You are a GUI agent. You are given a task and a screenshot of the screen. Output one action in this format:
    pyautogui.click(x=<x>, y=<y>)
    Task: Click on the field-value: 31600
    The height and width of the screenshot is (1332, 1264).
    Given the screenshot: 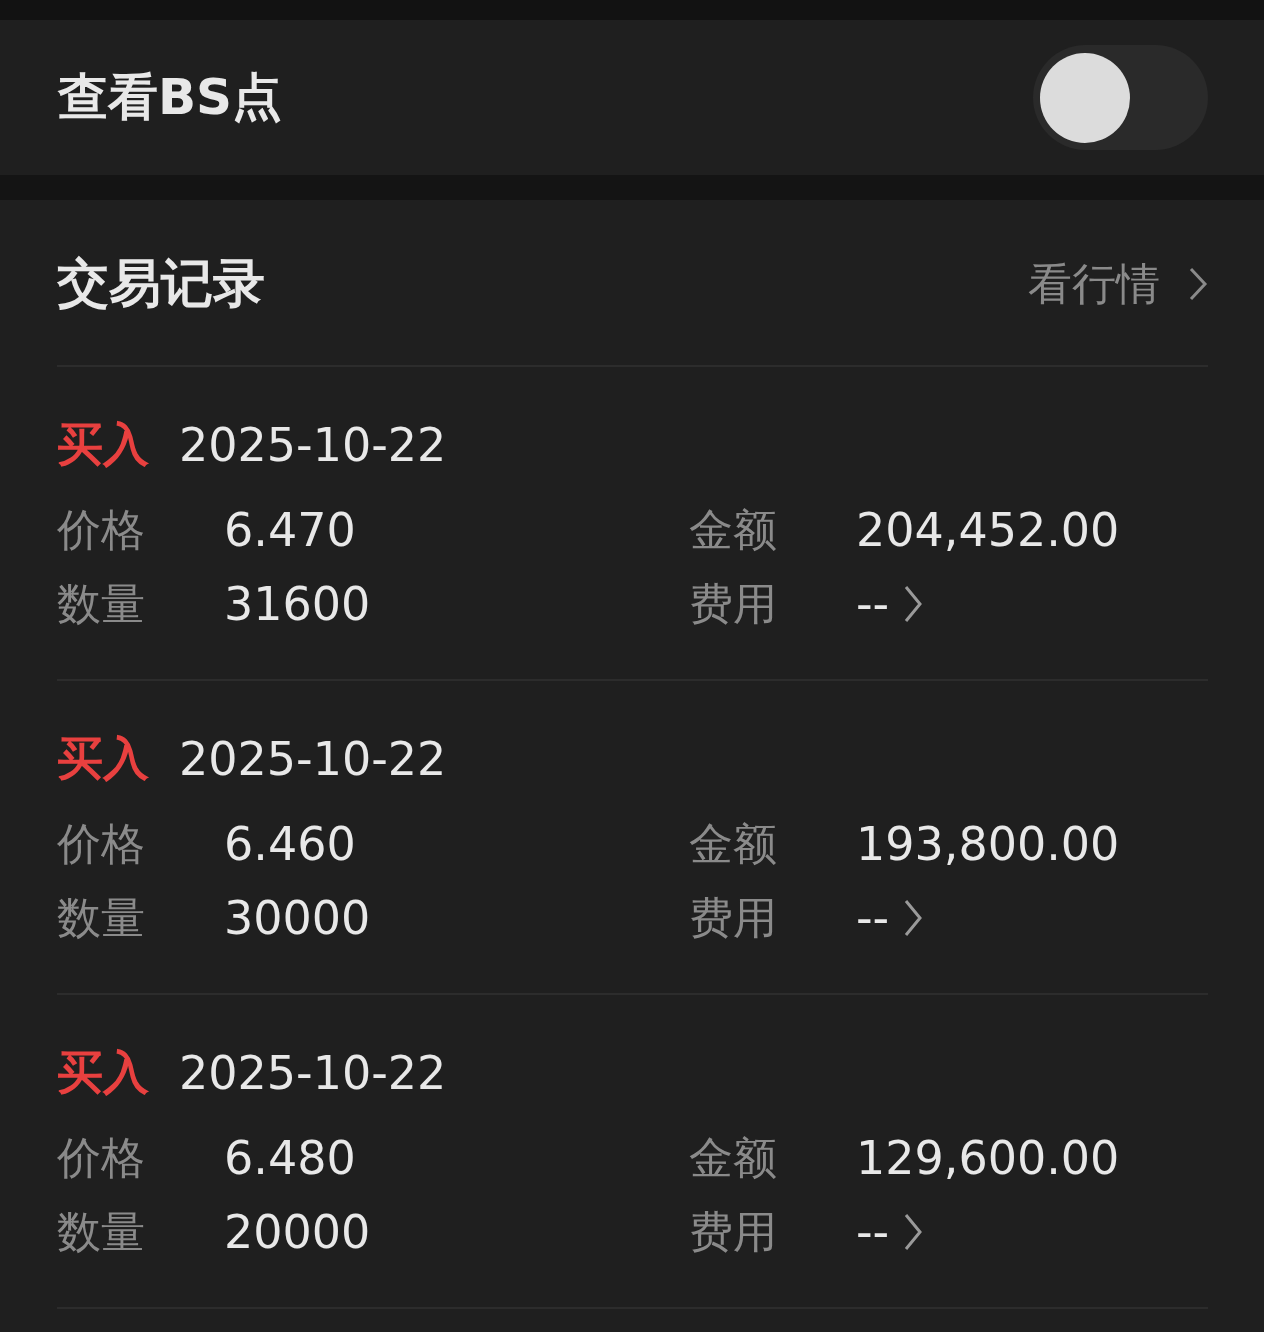 What is the action you would take?
    pyautogui.click(x=297, y=604)
    